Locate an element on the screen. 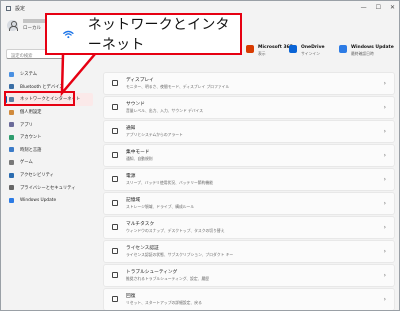 Image resolution: width=400 pixels, height=311 pixels. sidebar-item-label: アカウント is located at coordinates (31, 138).